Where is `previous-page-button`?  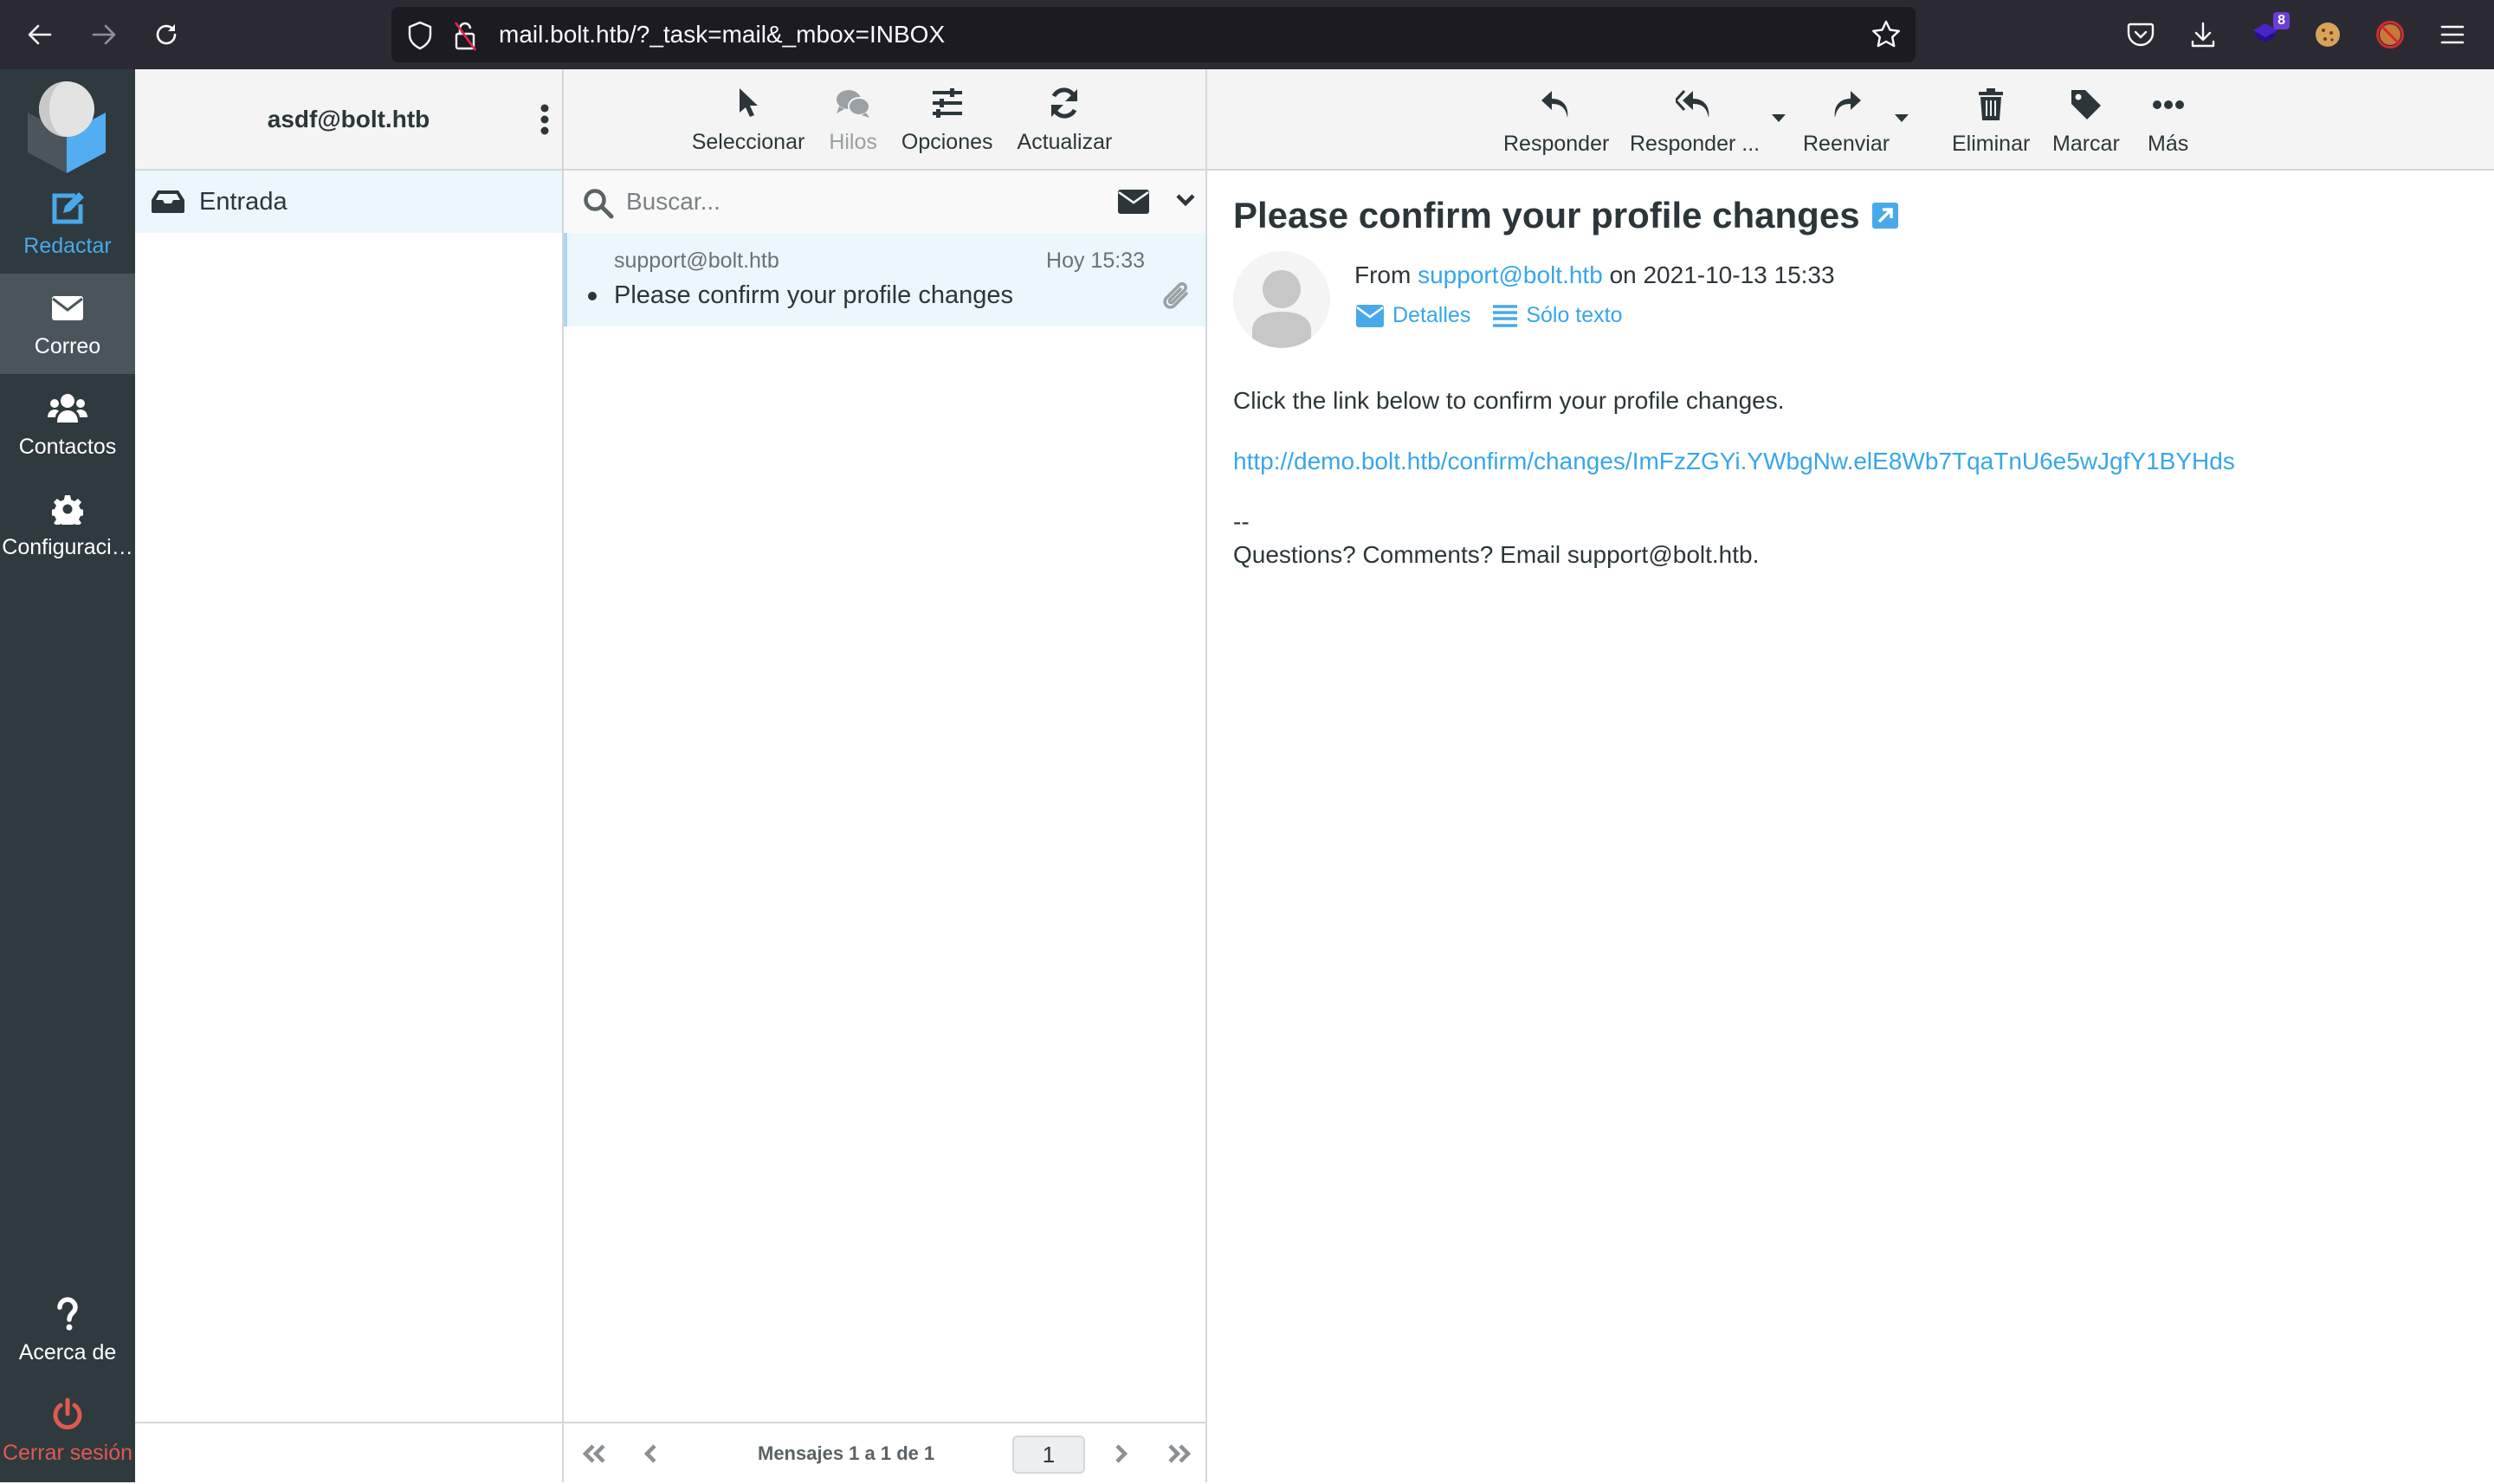
previous-page-button is located at coordinates (651, 1454).